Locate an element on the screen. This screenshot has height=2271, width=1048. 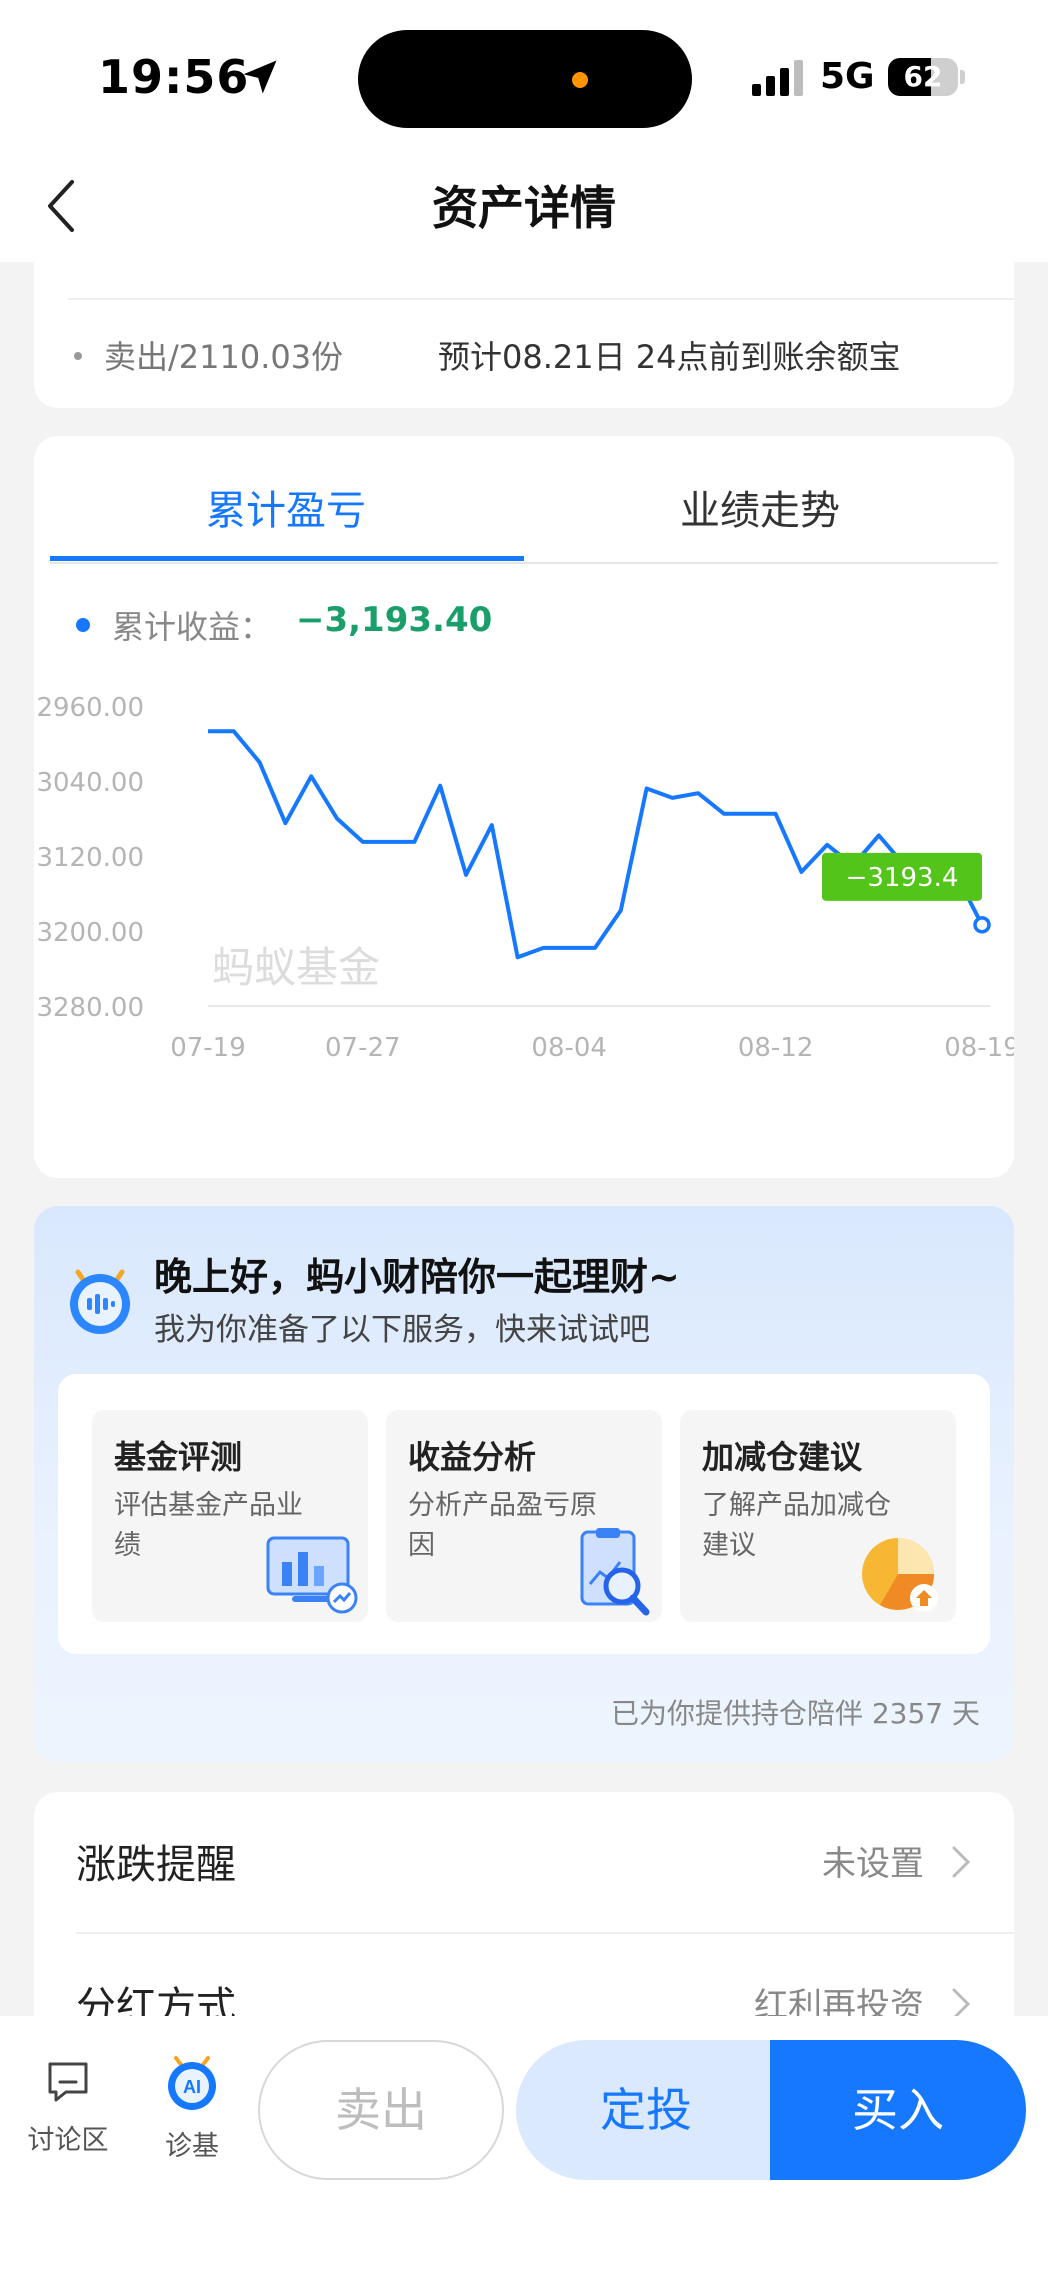
legend-dot is located at coordinates (83, 625).